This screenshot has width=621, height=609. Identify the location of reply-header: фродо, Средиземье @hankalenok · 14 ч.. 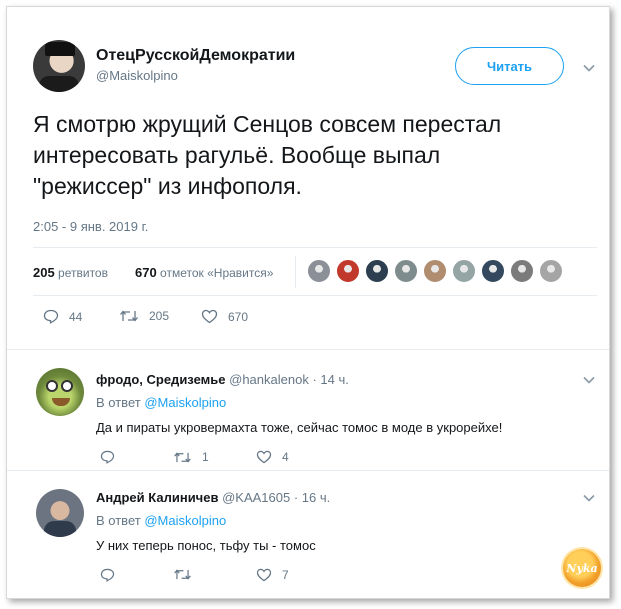
(222, 379).